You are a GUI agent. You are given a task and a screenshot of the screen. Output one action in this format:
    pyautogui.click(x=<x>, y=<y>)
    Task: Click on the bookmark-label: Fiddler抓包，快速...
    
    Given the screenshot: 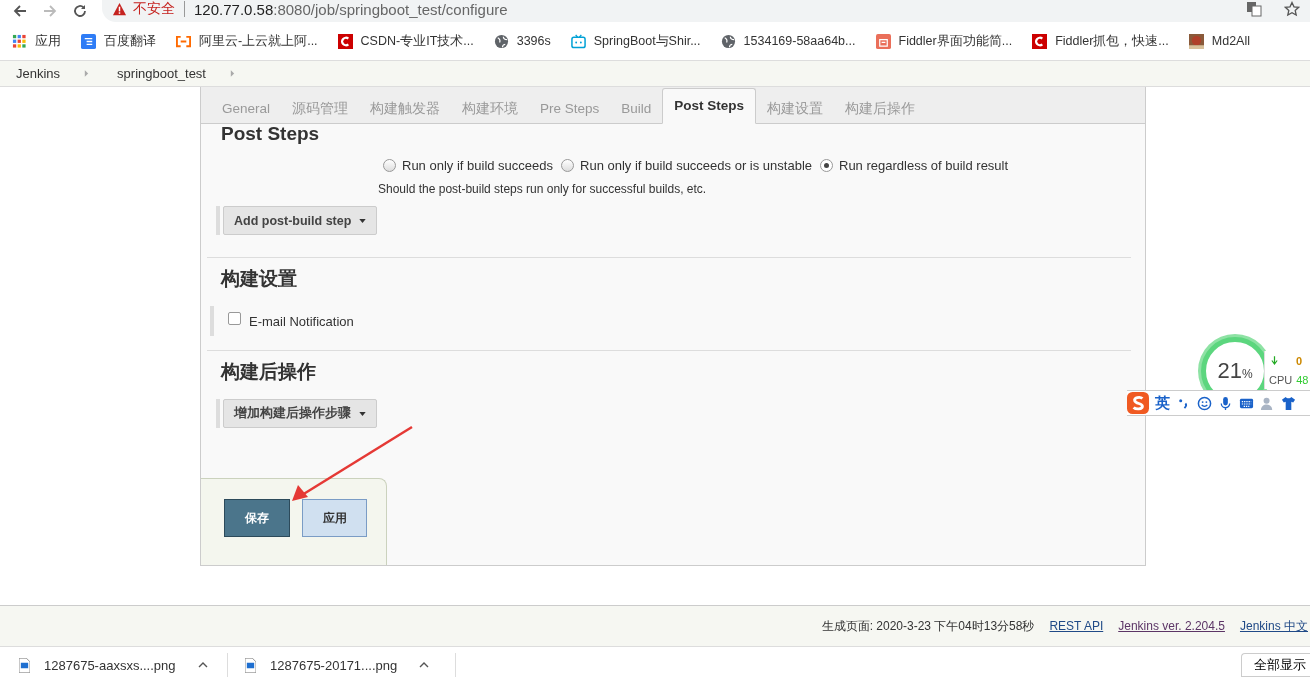 What is the action you would take?
    pyautogui.click(x=1112, y=41)
    